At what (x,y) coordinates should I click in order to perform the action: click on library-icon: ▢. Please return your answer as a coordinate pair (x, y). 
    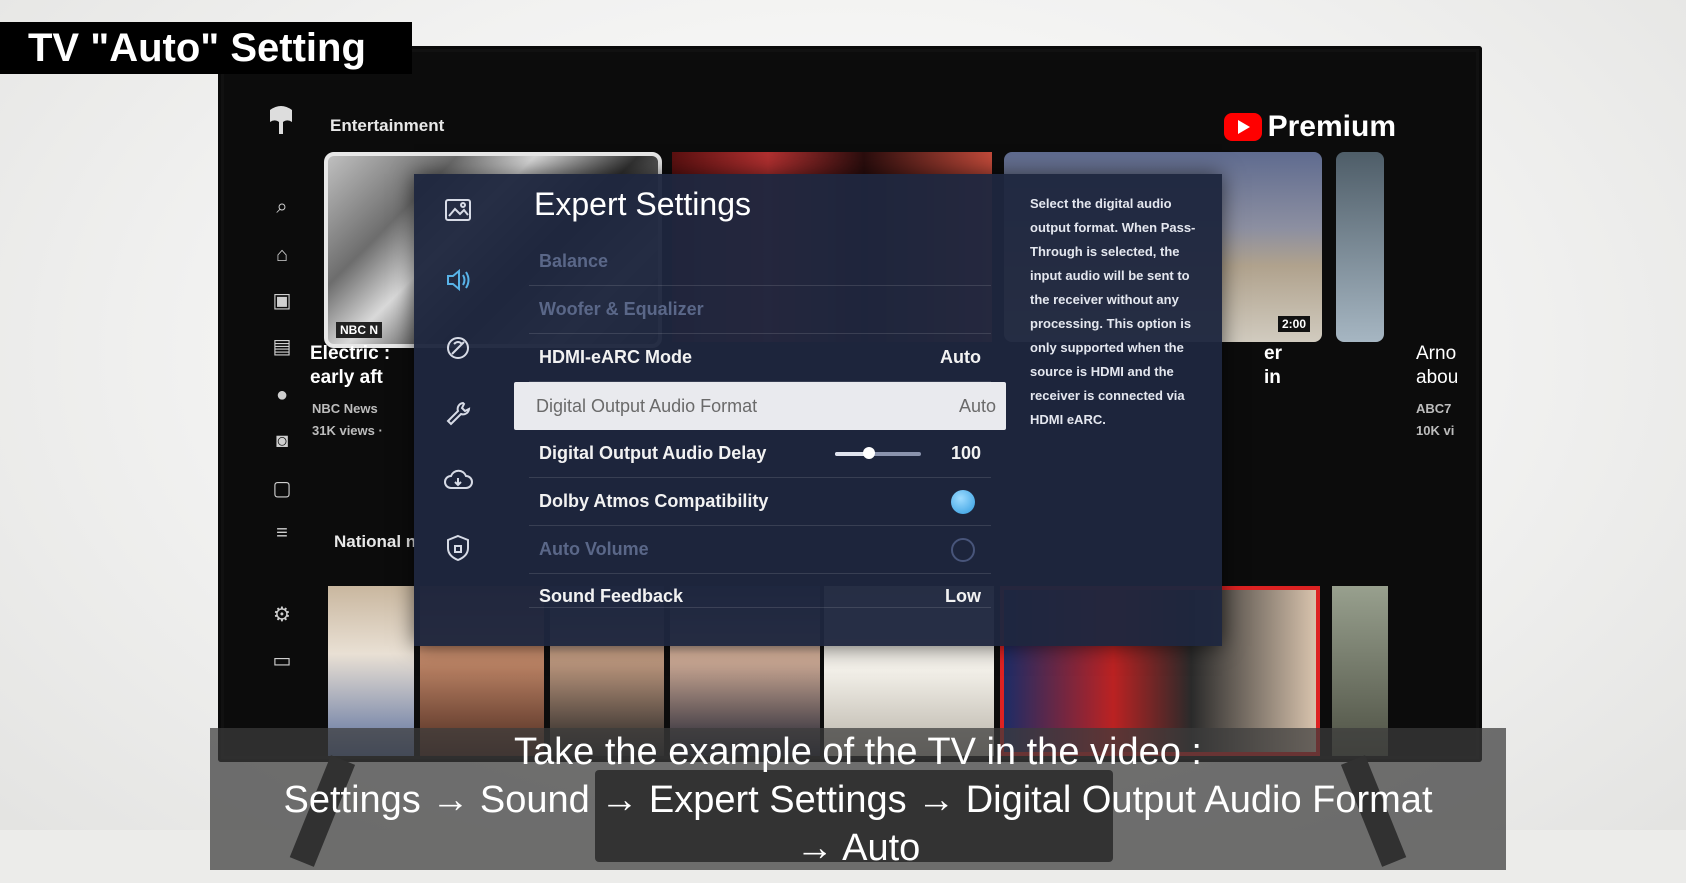
    Looking at the image, I should click on (282, 489).